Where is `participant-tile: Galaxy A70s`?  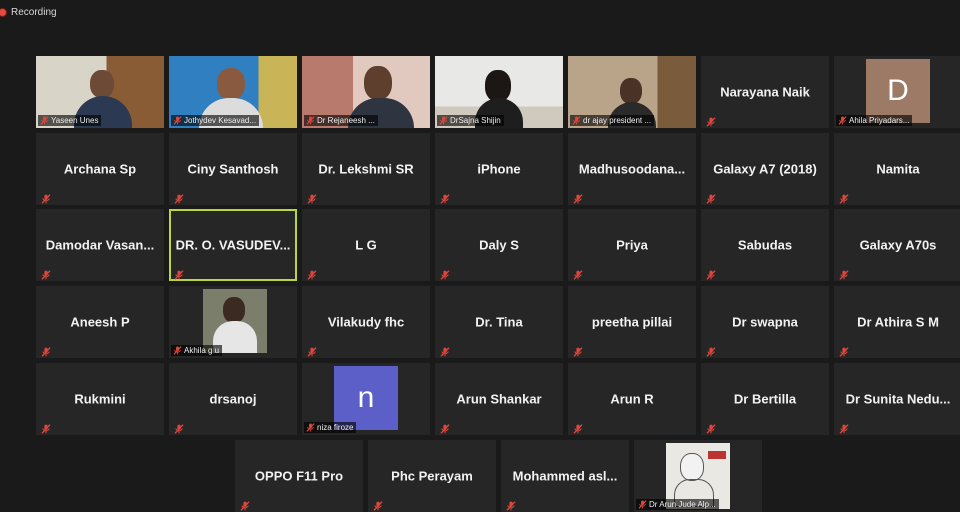
participant-tile: Galaxy A70s is located at coordinates (897, 245).